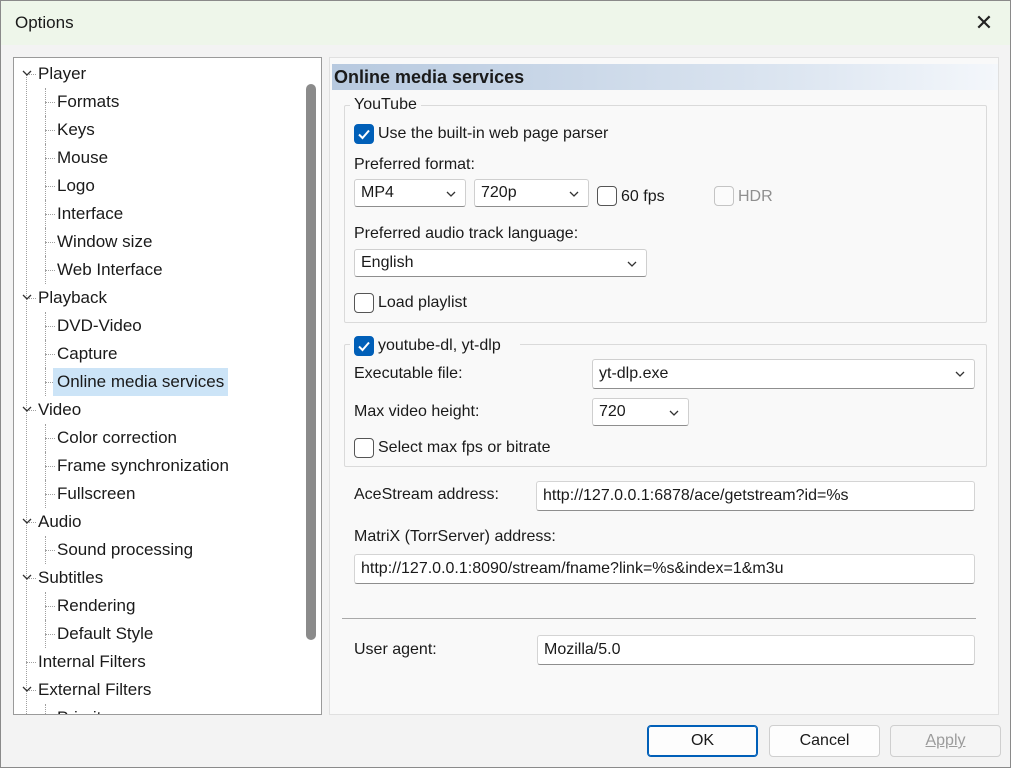 The width and height of the screenshot is (1011, 768). I want to click on tree-item-internal-filters: Internal Filters, so click(92, 662).